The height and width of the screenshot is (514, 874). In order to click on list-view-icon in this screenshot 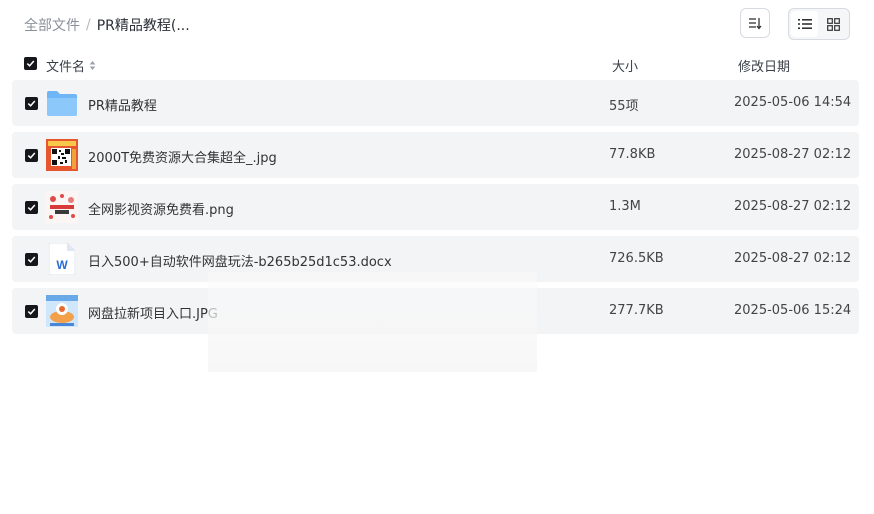, I will do `click(804, 24)`.